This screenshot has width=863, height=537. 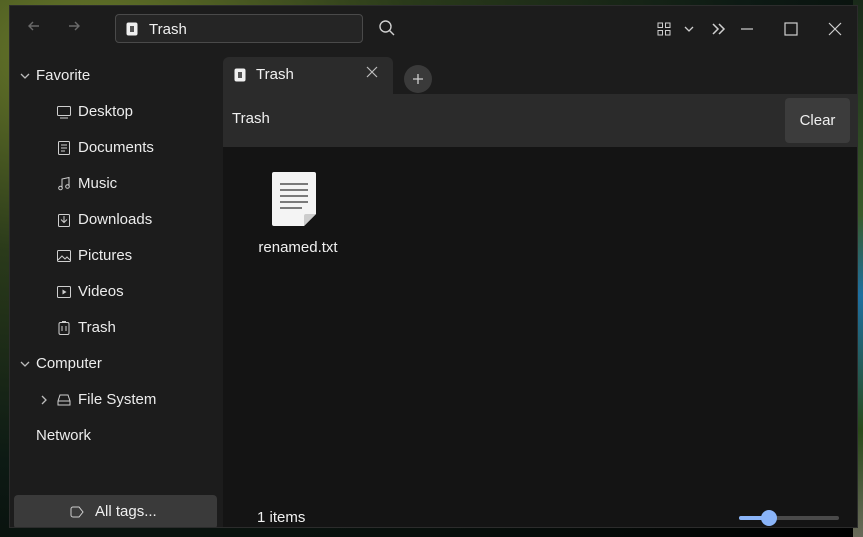 What do you see at coordinates (664, 29) in the screenshot?
I see `grid-view-icon` at bounding box center [664, 29].